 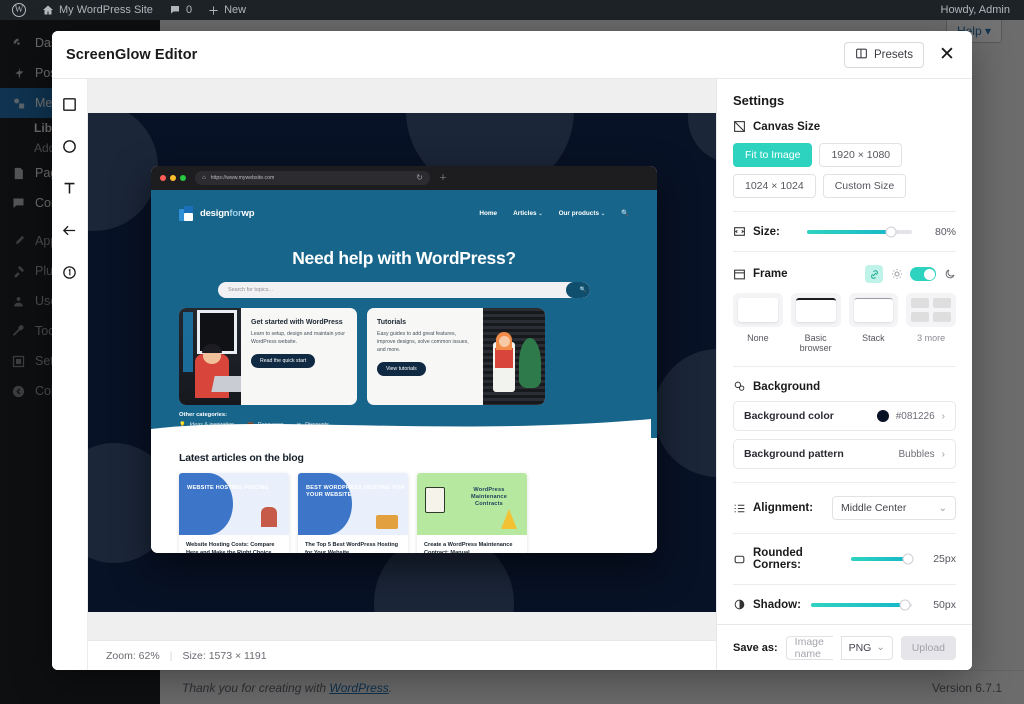 What do you see at coordinates (844, 416) in the screenshot?
I see `background-color-row: Background color #081226 ›` at bounding box center [844, 416].